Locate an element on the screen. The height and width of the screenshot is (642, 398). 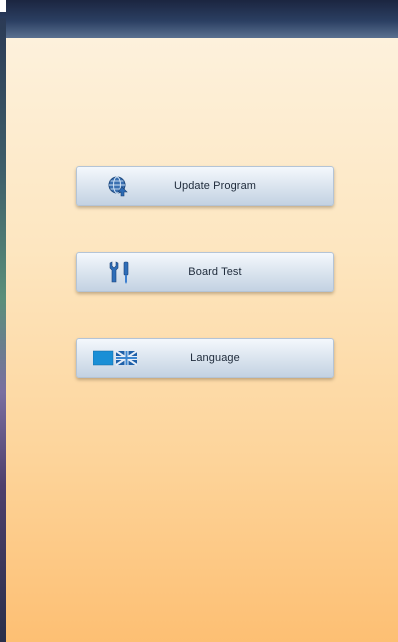
language-button: Language is located at coordinates (205, 358).